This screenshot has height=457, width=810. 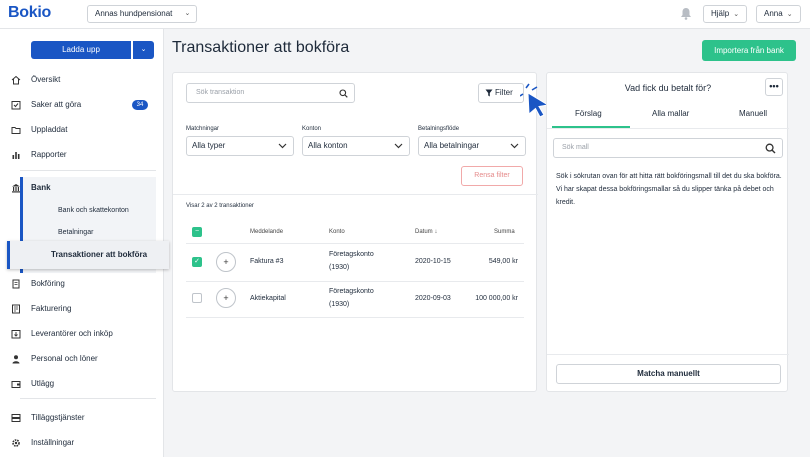 I want to click on company-name: Annas hundpensionat, so click(x=134, y=13).